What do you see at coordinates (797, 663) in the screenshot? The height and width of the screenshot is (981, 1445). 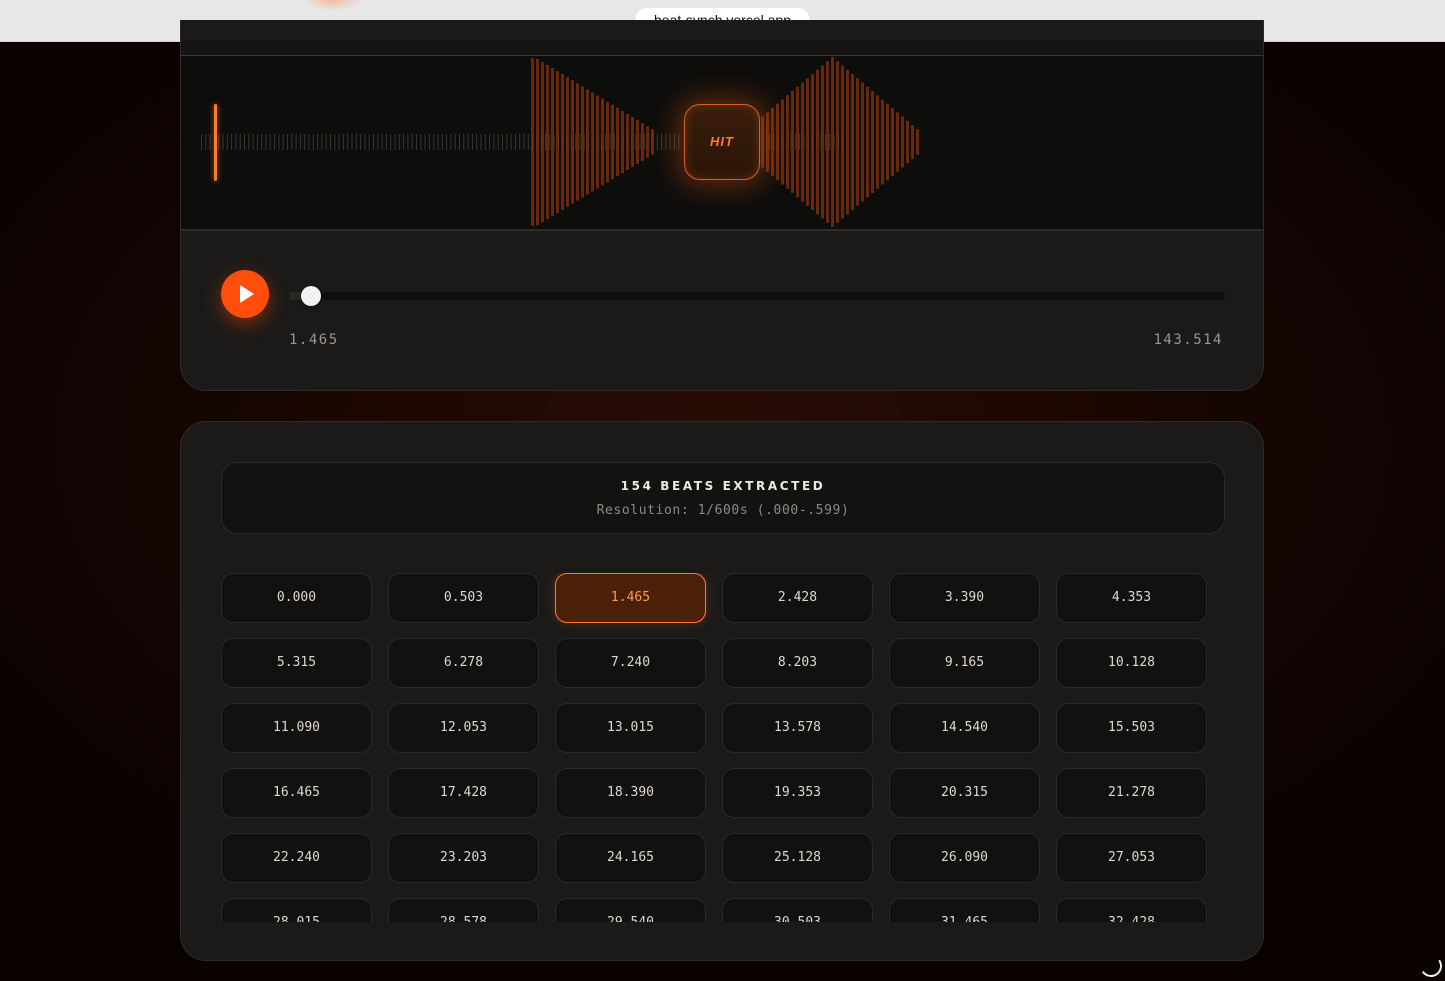 I see `beat-button: 8.203` at bounding box center [797, 663].